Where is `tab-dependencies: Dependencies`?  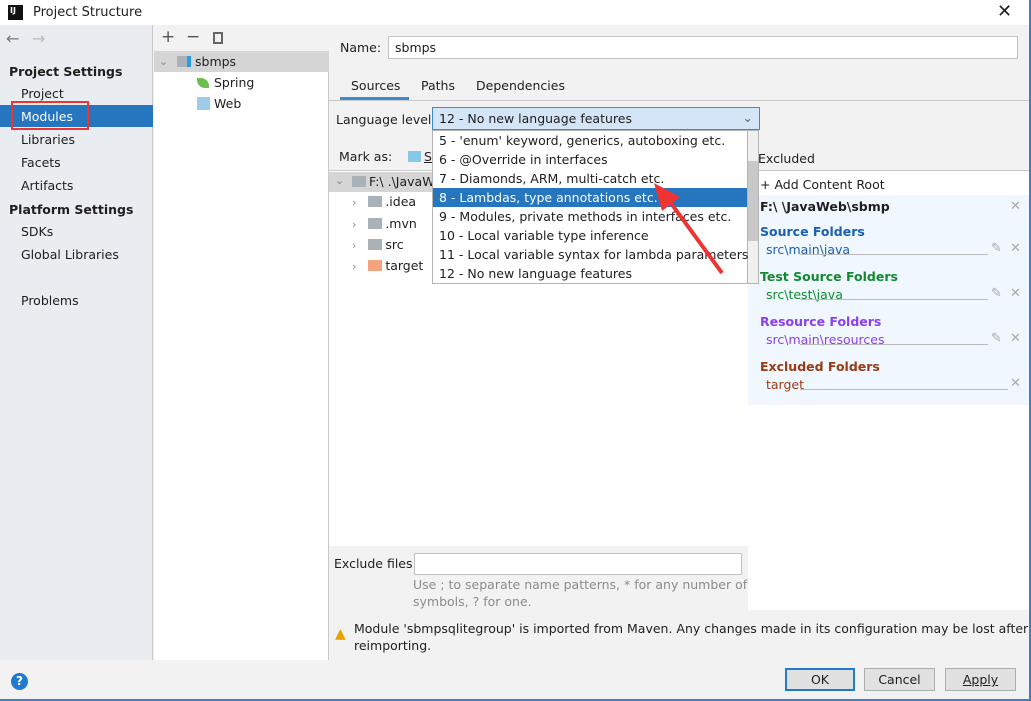 tab-dependencies: Dependencies is located at coordinates (520, 85).